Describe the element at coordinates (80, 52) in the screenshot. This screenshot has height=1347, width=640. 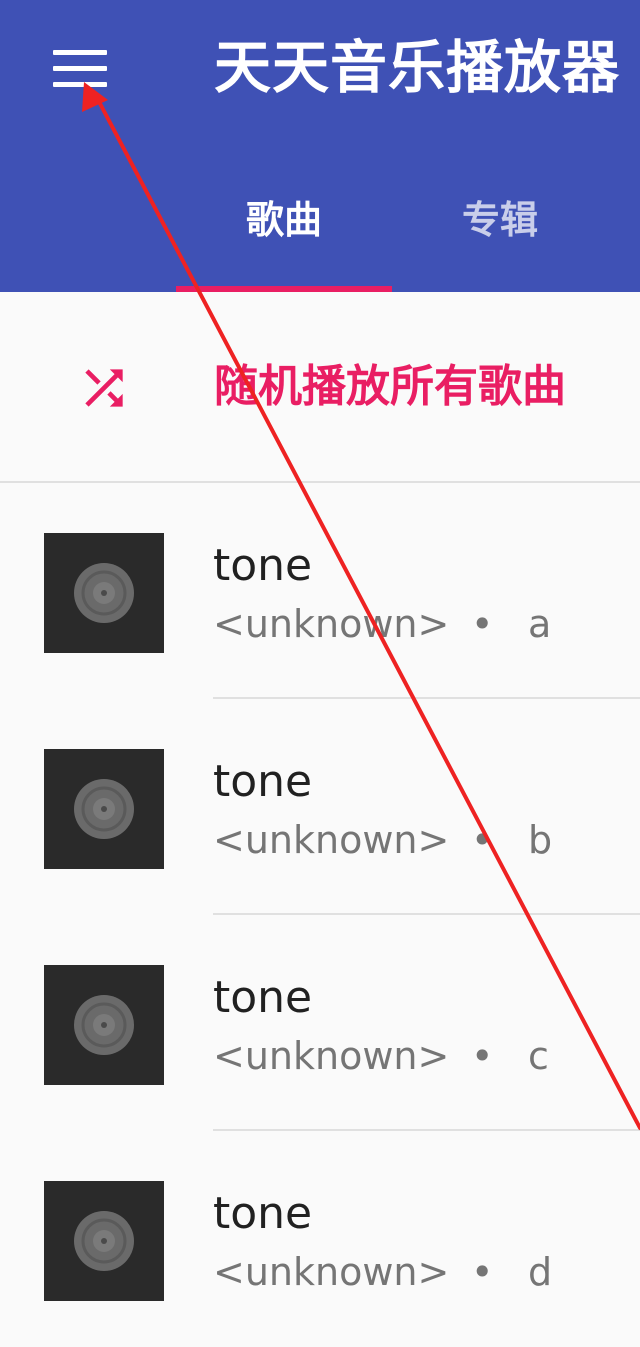
I see `hamburger-menu-icon` at that location.